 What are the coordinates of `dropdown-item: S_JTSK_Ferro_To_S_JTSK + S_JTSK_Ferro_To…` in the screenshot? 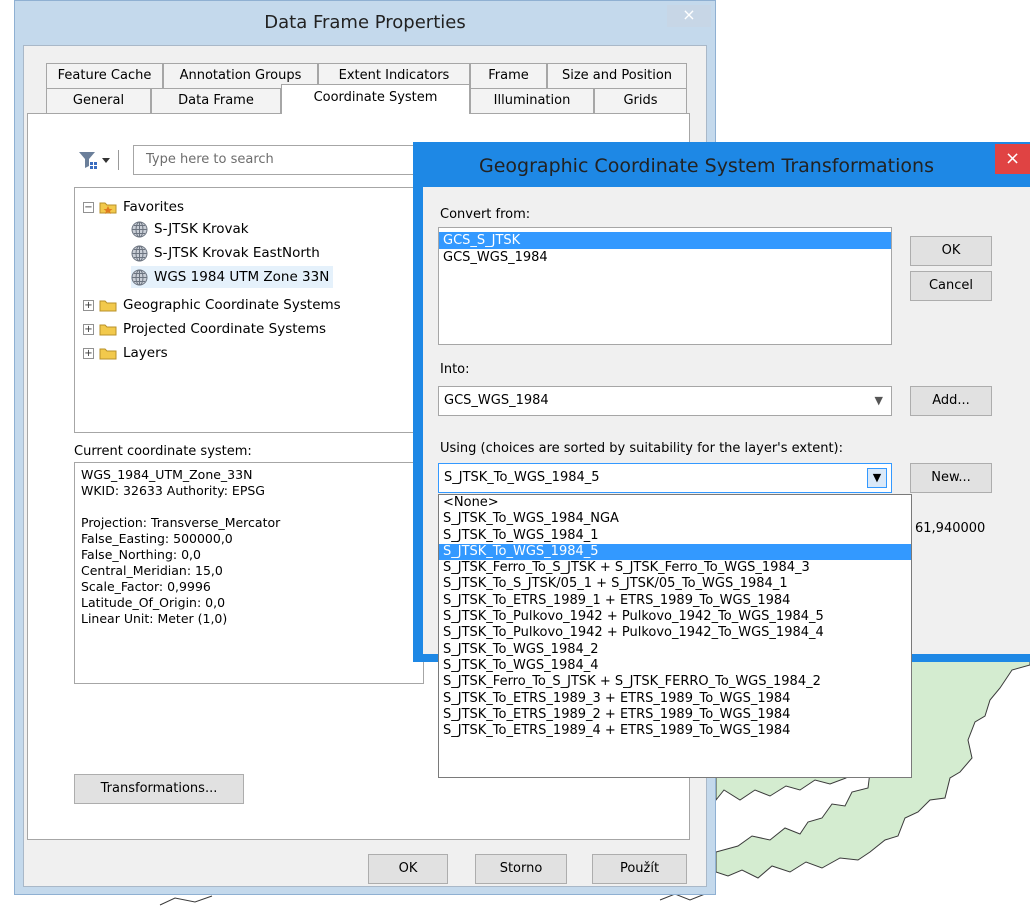 It's located at (675, 568).